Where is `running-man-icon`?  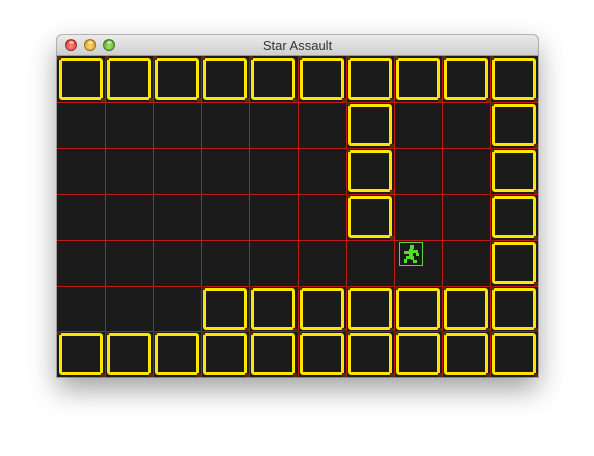 running-man-icon is located at coordinates (411, 254).